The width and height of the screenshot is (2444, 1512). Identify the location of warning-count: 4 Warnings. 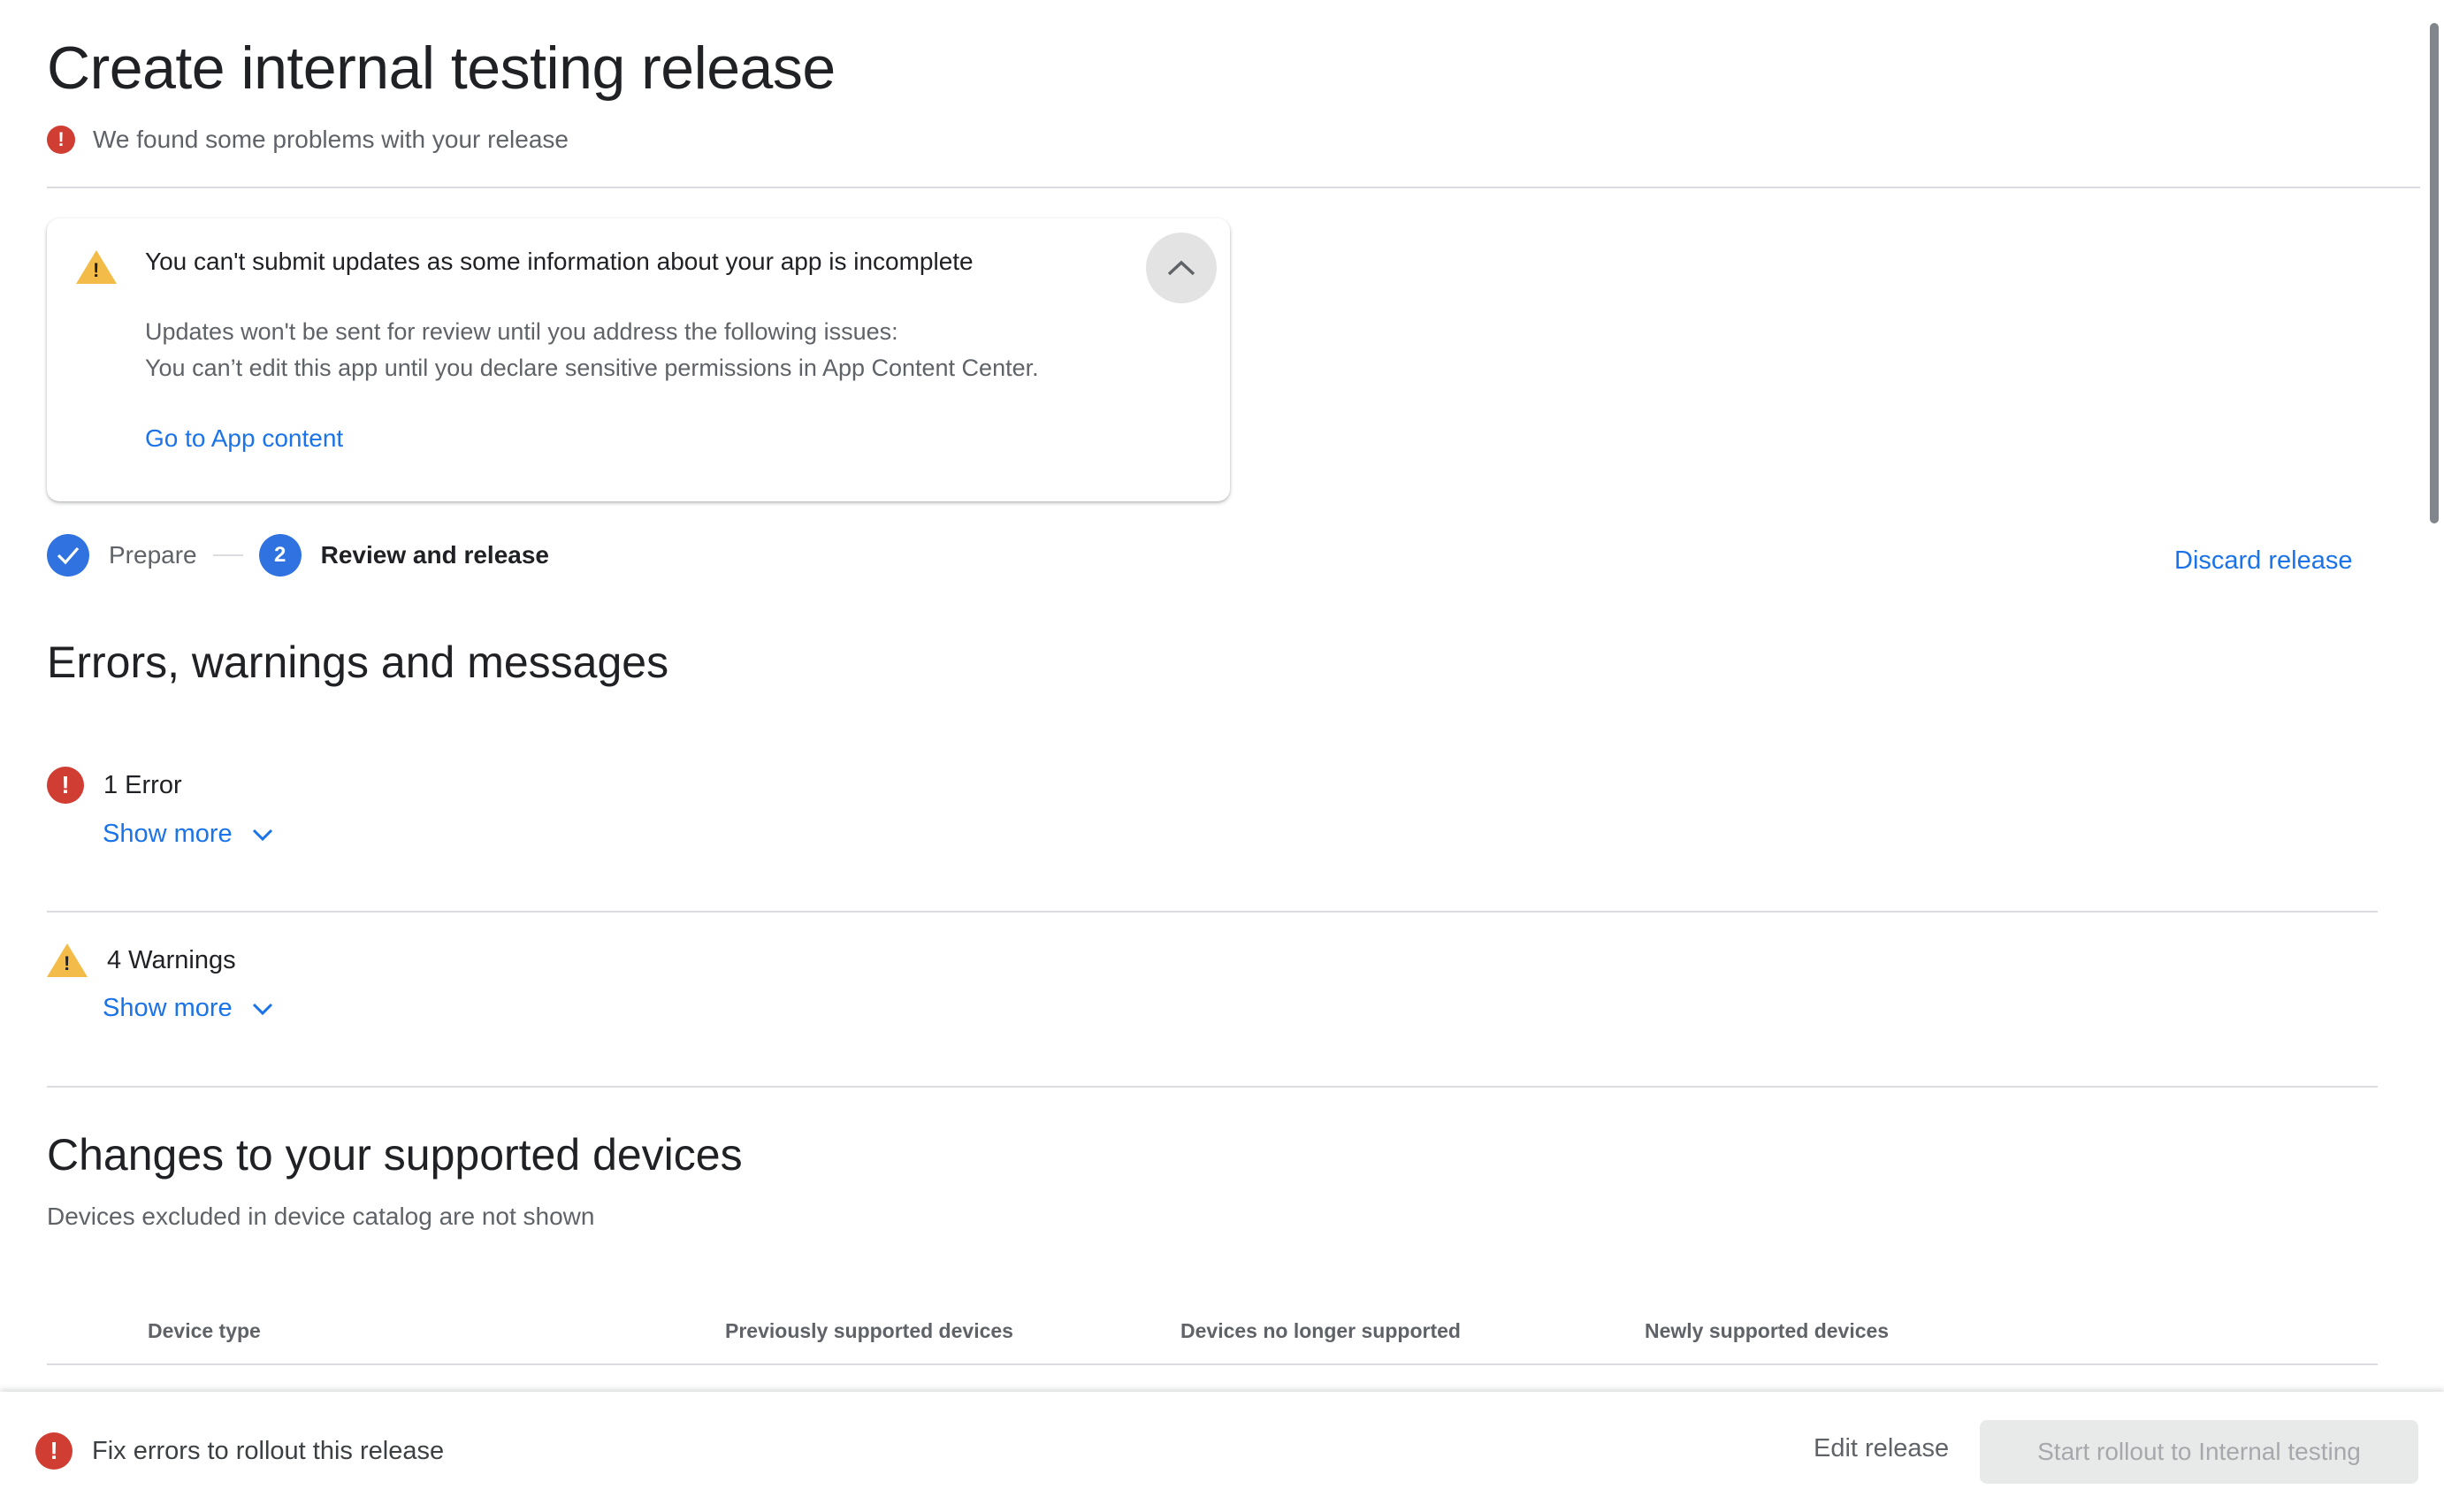
(171, 959).